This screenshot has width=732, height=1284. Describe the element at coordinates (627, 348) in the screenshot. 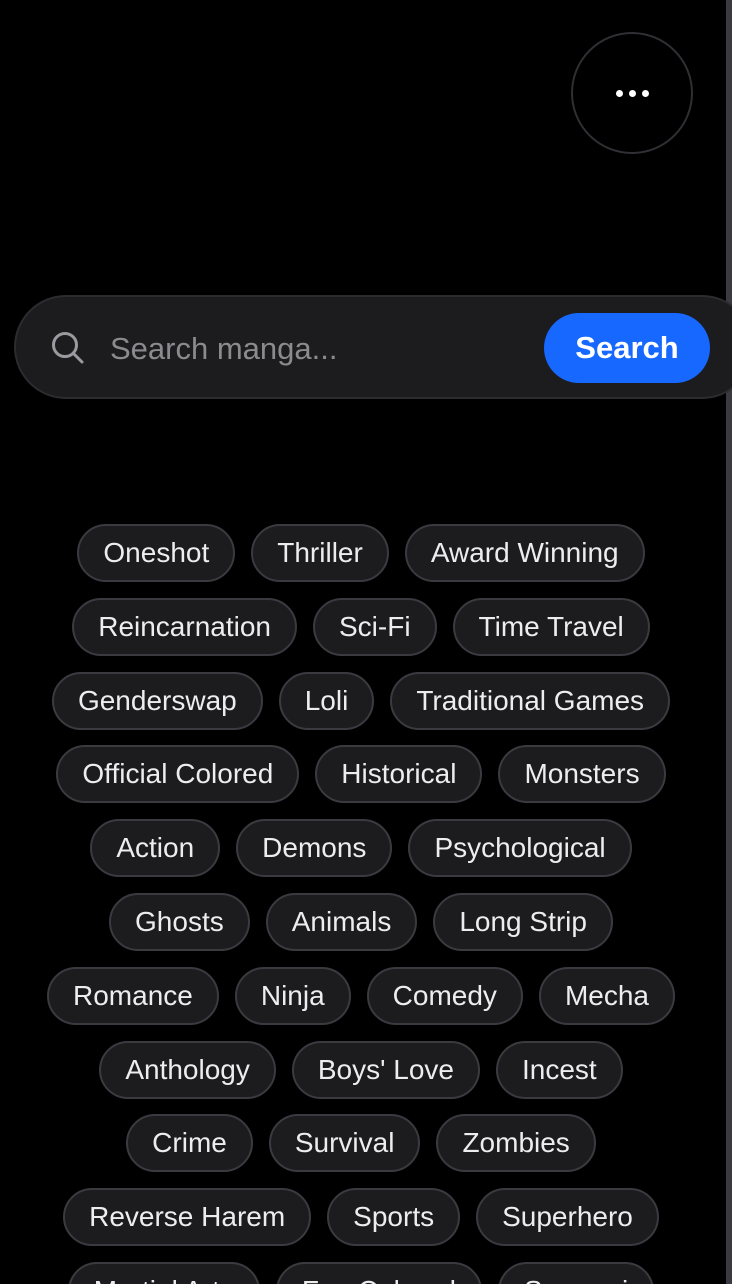

I see `search-button: Search` at that location.